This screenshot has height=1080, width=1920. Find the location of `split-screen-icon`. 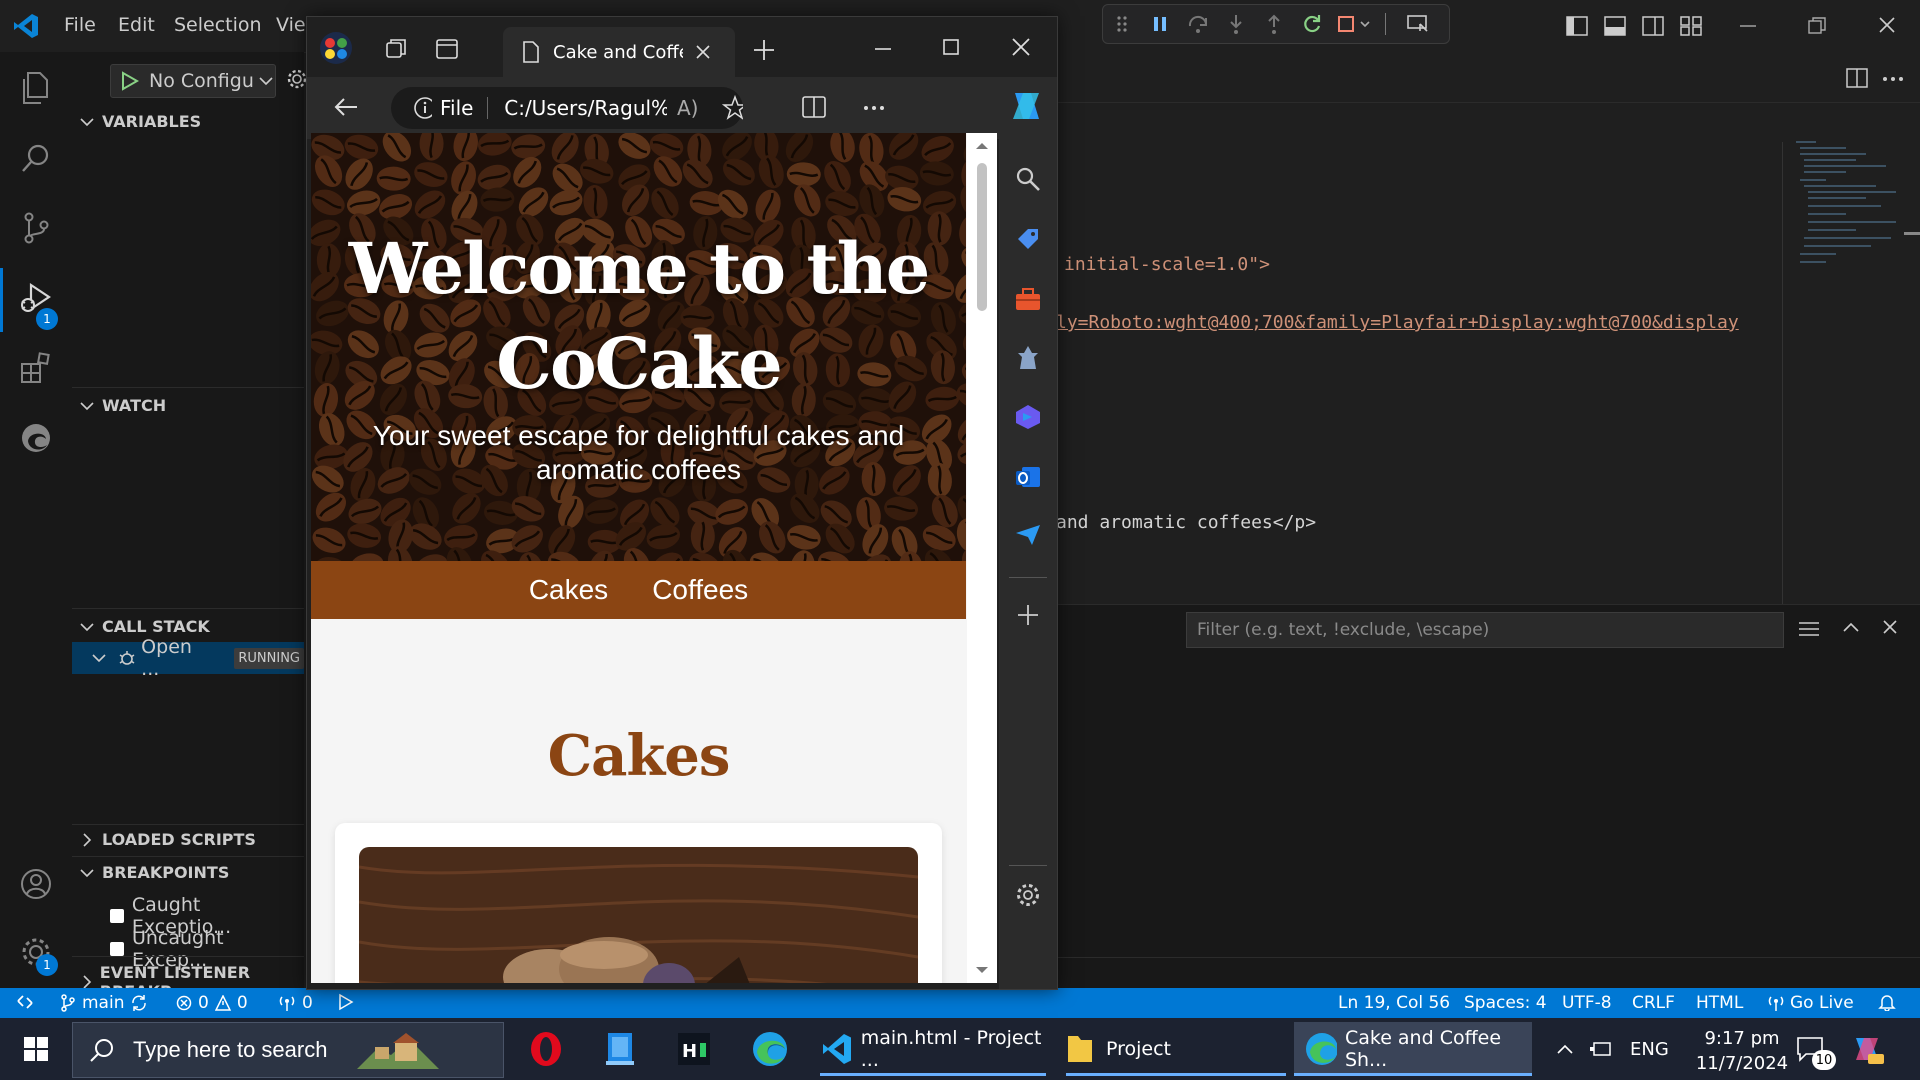

split-screen-icon is located at coordinates (814, 107).